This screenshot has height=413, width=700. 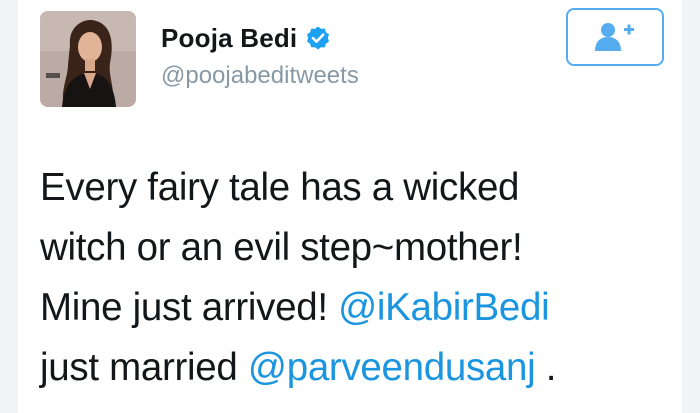 I want to click on tweet-line-1: Every fairy tale has a wicked, so click(x=280, y=187).